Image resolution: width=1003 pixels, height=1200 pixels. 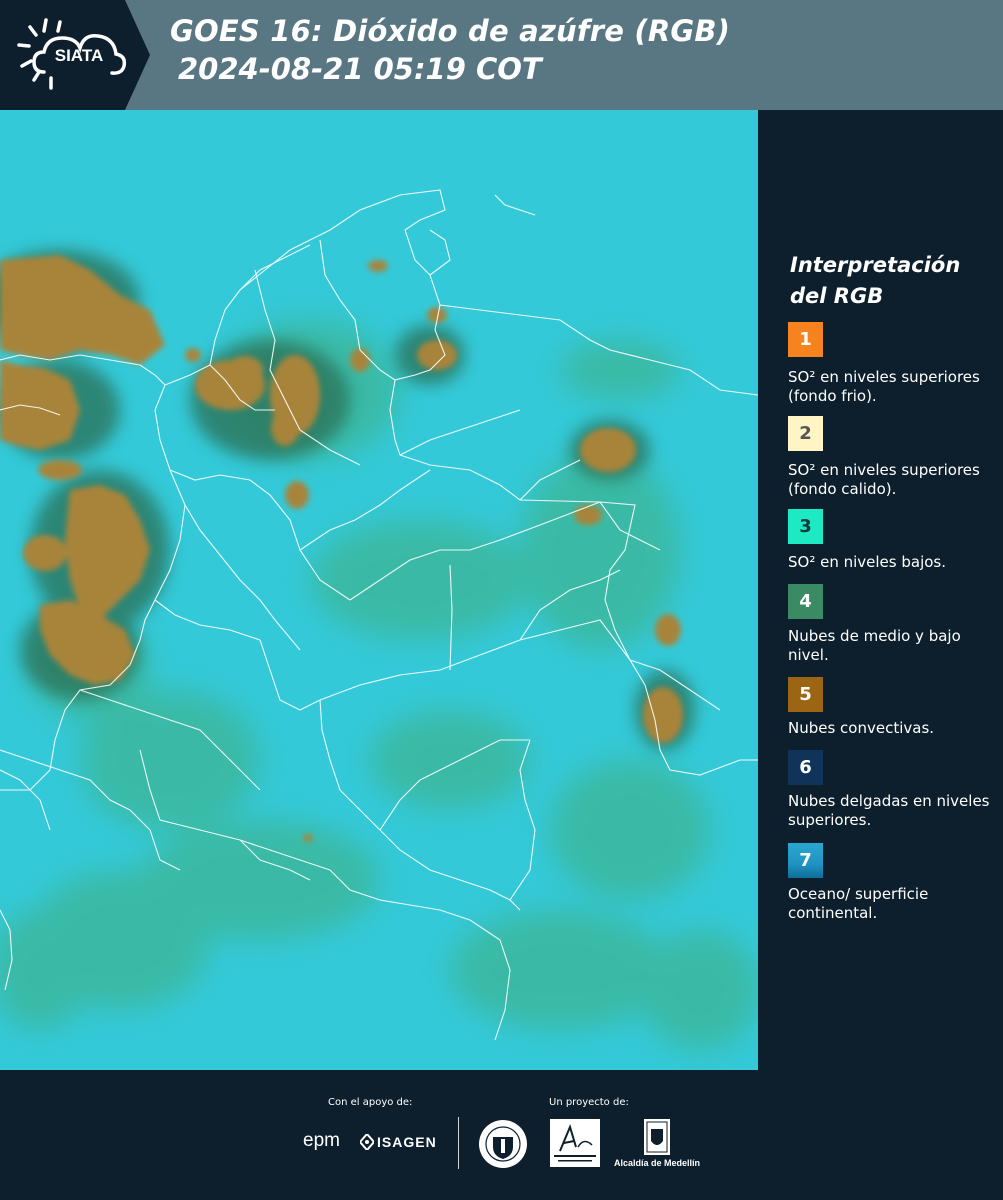 I want to click on isagen-logo-text: ISAGEN, so click(x=407, y=1142).